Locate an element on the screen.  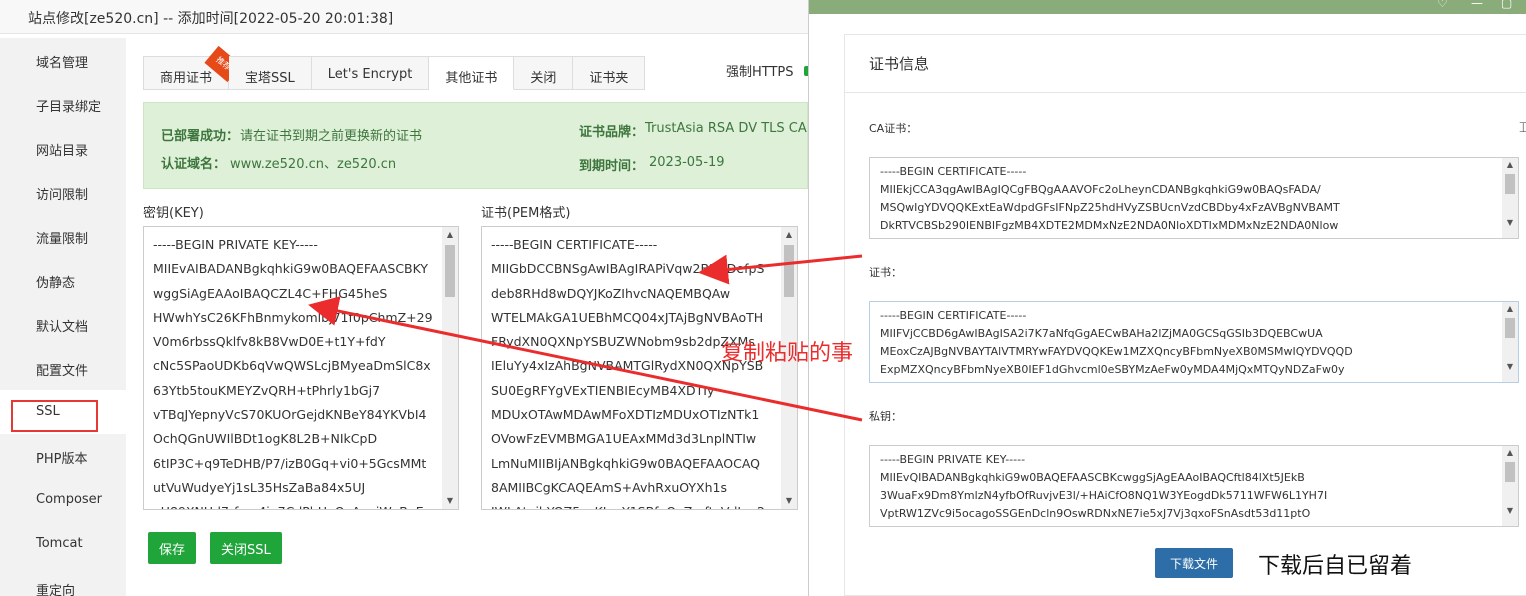
save-button: 保存 is located at coordinates (172, 548).